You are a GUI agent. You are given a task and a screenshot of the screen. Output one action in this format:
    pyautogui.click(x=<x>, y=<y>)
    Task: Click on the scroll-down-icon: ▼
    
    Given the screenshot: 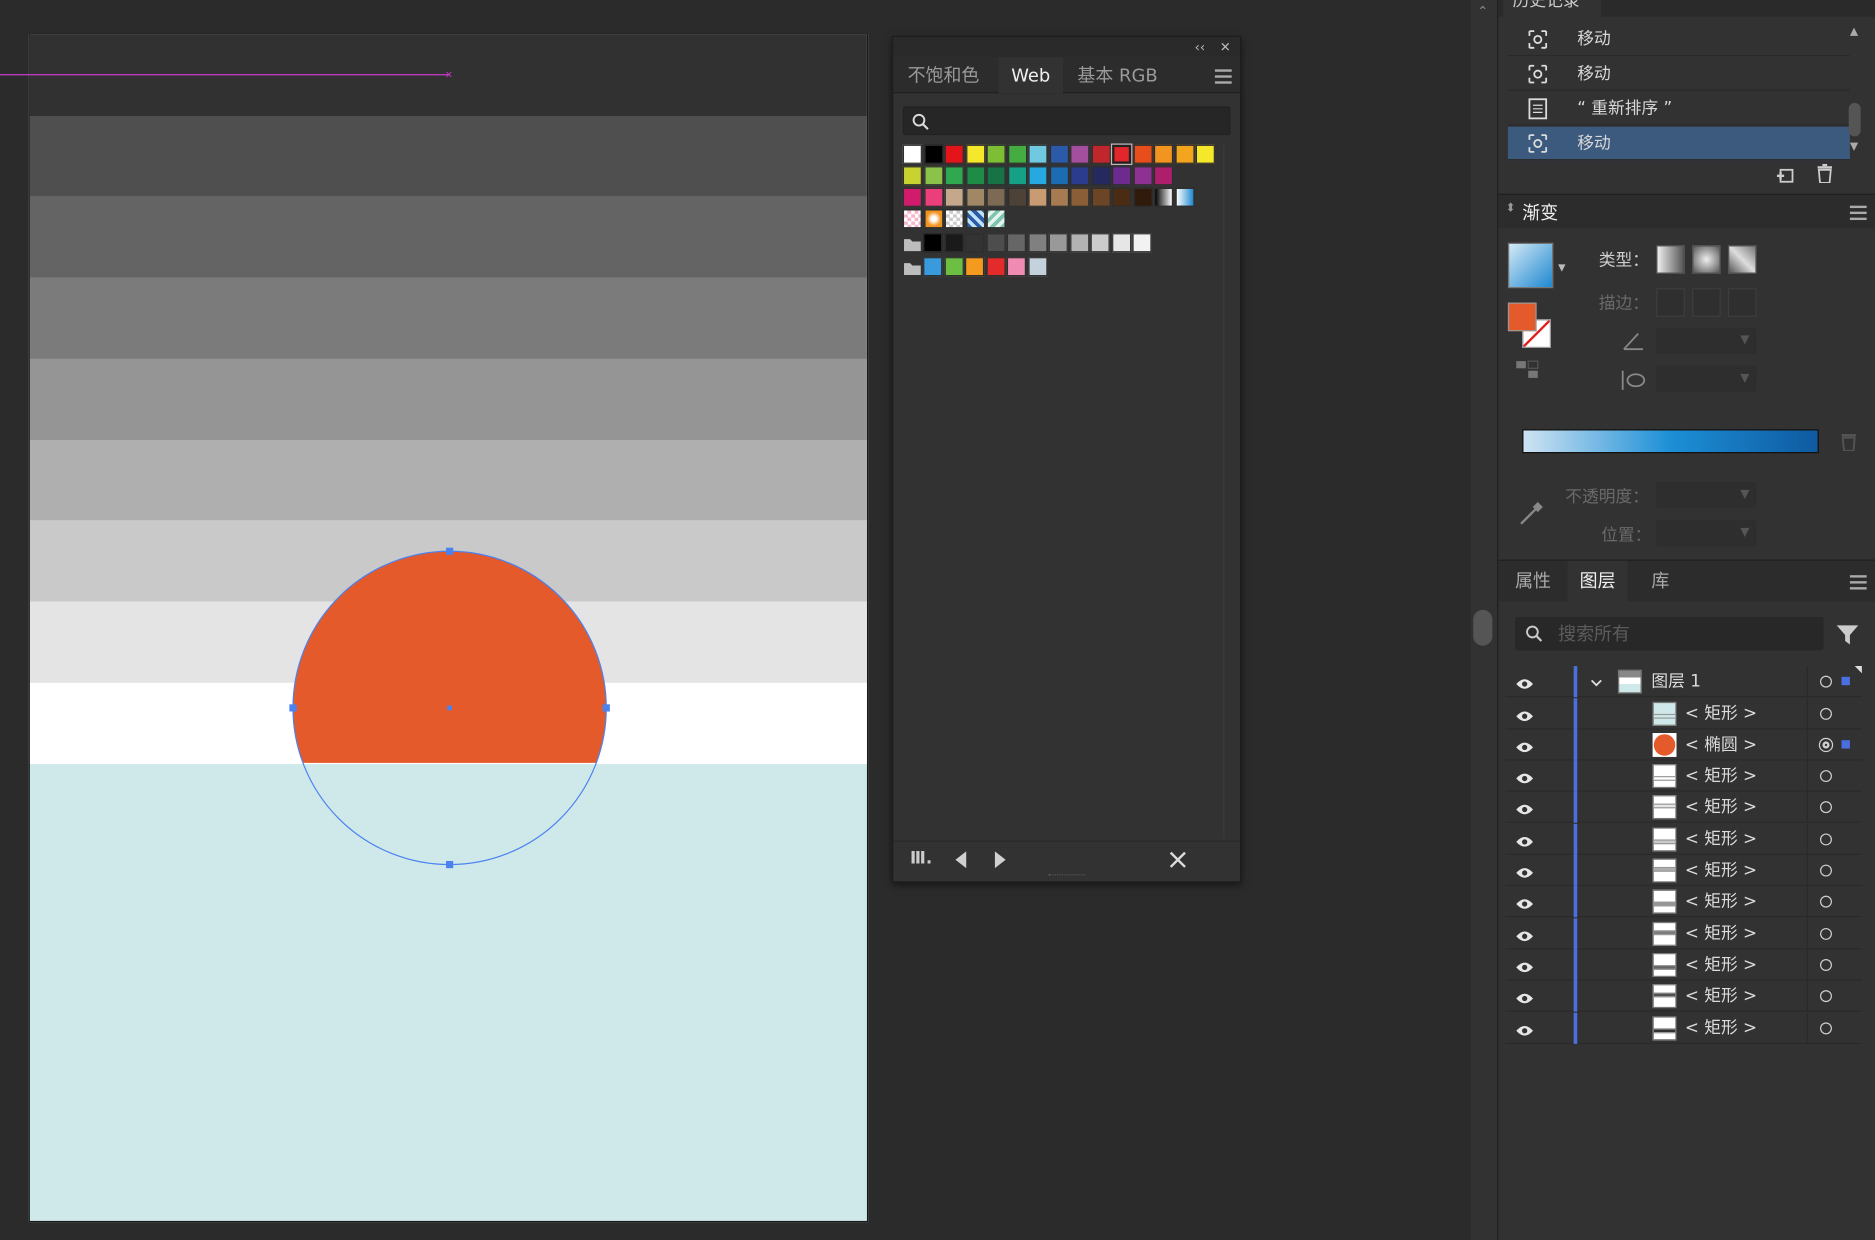 What is the action you would take?
    pyautogui.click(x=1854, y=147)
    